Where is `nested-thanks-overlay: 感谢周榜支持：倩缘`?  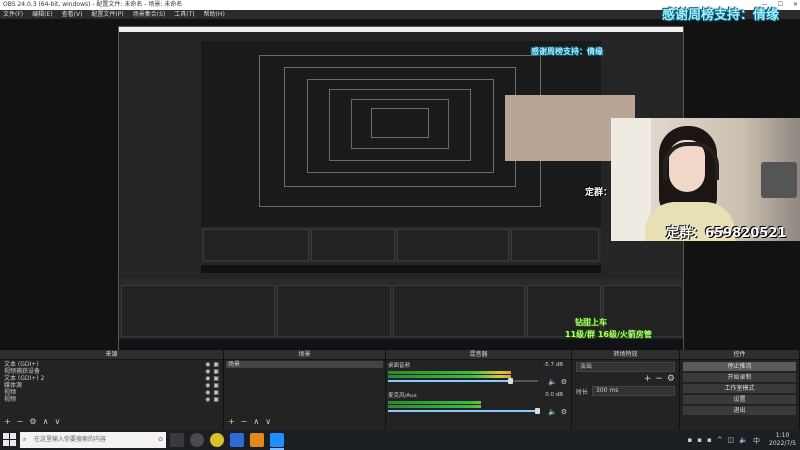 nested-thanks-overlay: 感谢周榜支持：倩缘 is located at coordinates (567, 51).